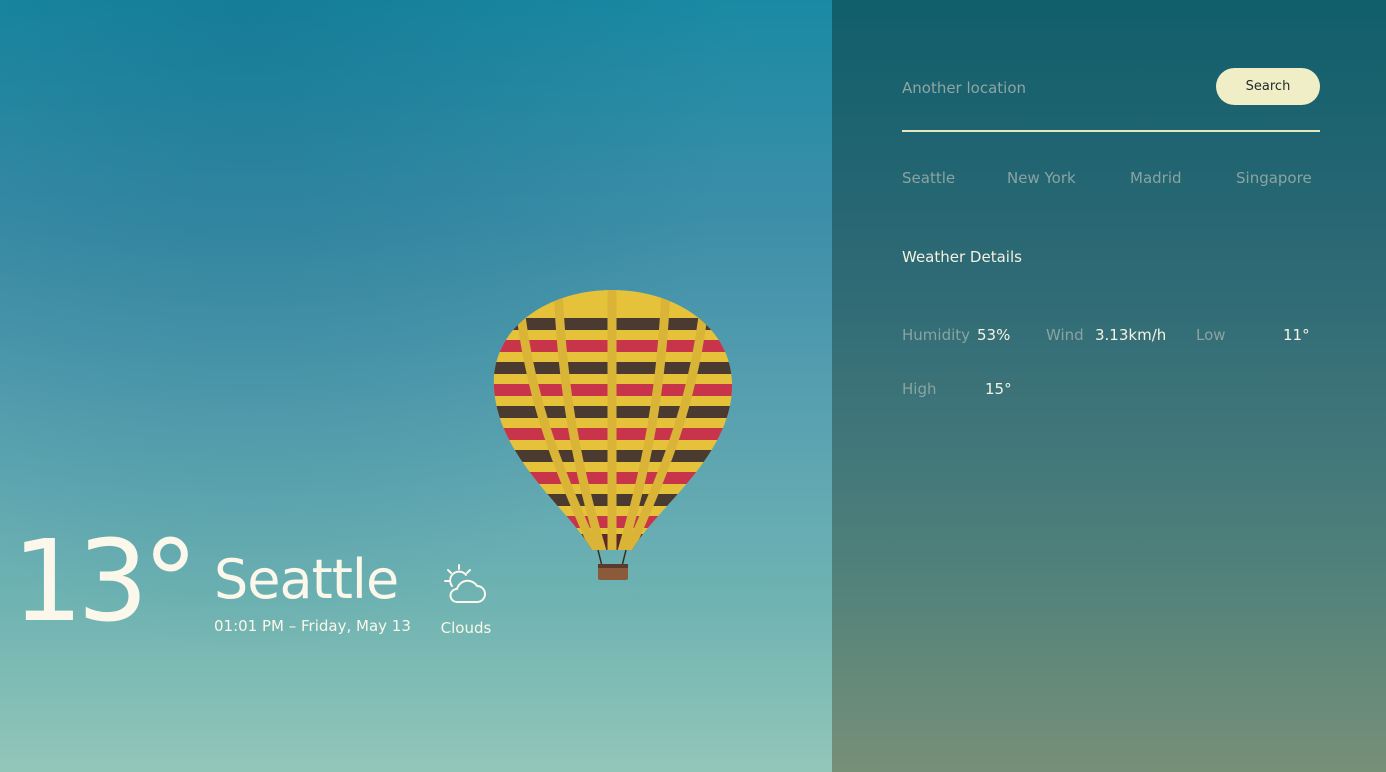 The image size is (1386, 772). What do you see at coordinates (936, 335) in the screenshot?
I see `humidity-label: Humidity` at bounding box center [936, 335].